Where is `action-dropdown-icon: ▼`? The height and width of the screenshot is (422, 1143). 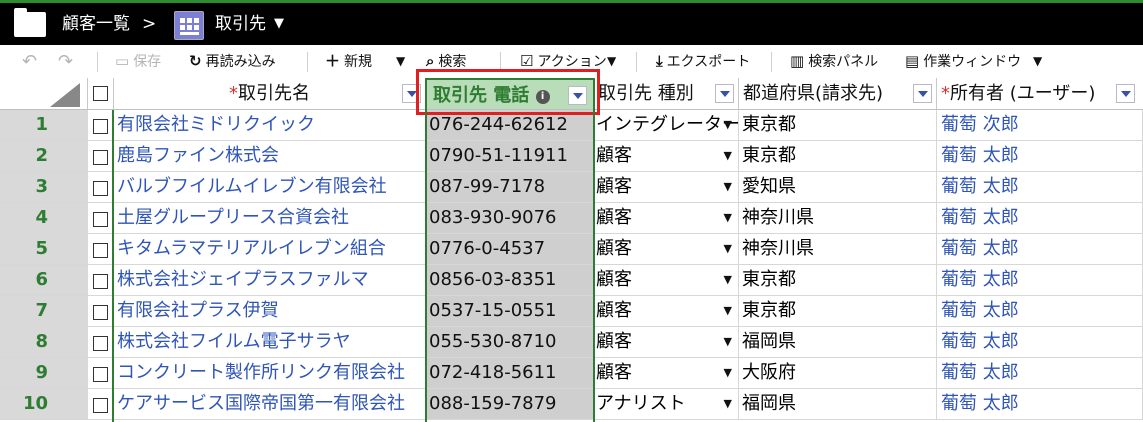 action-dropdown-icon: ▼ is located at coordinates (611, 61).